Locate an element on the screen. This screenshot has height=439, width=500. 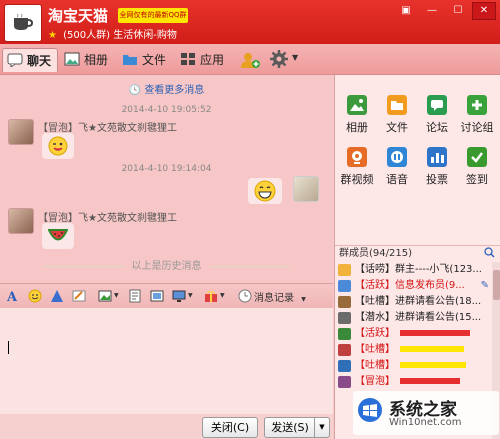
close-button: 关闭(C) is located at coordinates (230, 427).